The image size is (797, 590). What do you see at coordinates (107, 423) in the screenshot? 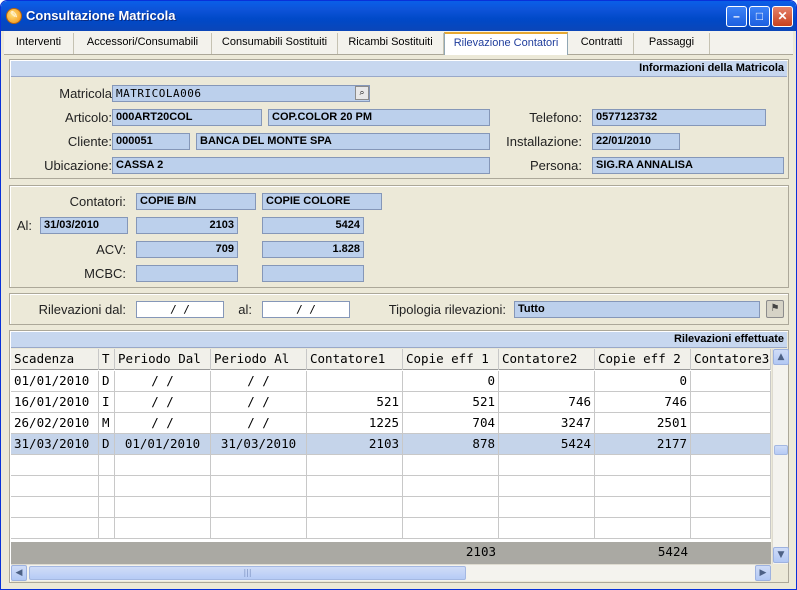
I see `cell-t: M` at bounding box center [107, 423].